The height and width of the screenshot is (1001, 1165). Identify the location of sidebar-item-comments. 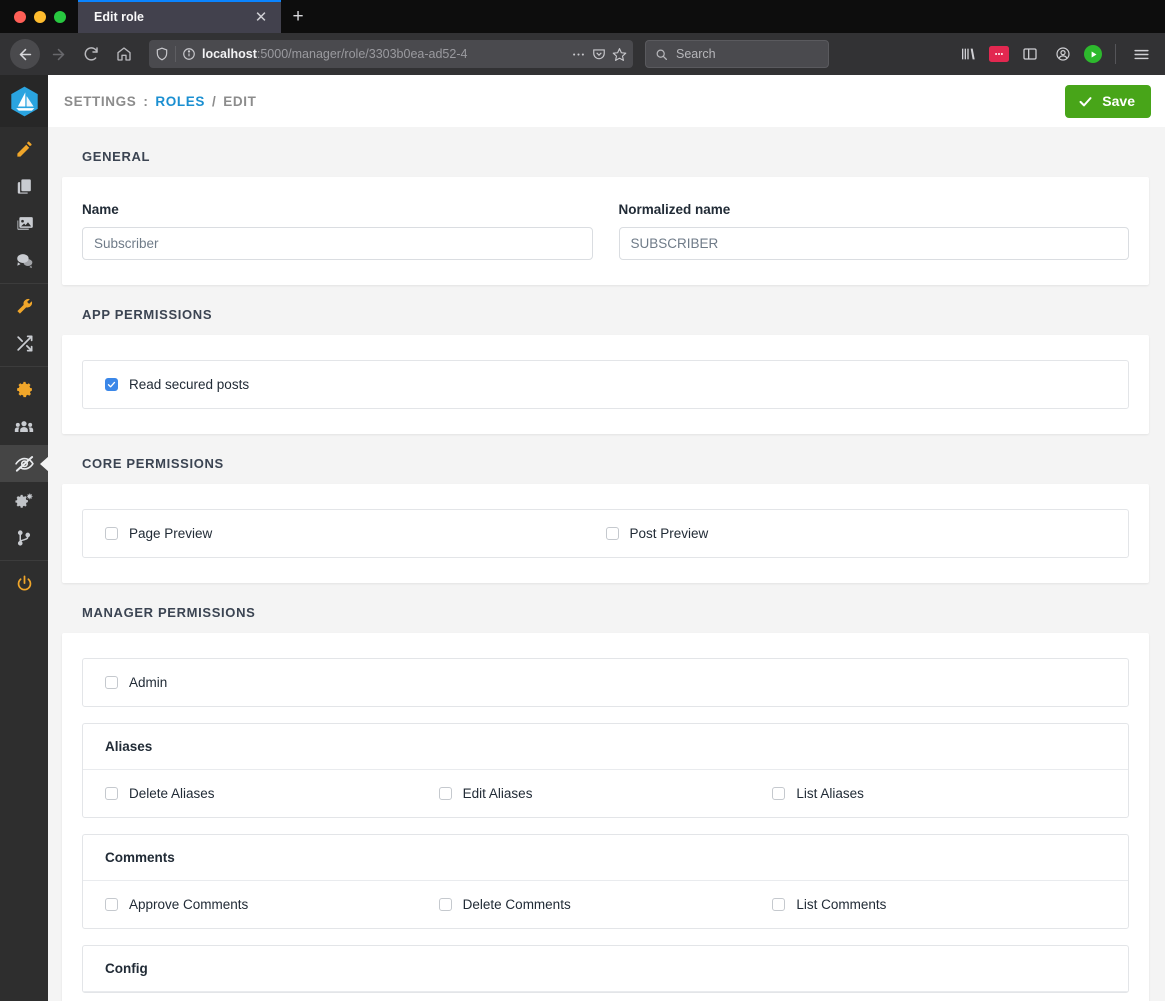
(24, 260).